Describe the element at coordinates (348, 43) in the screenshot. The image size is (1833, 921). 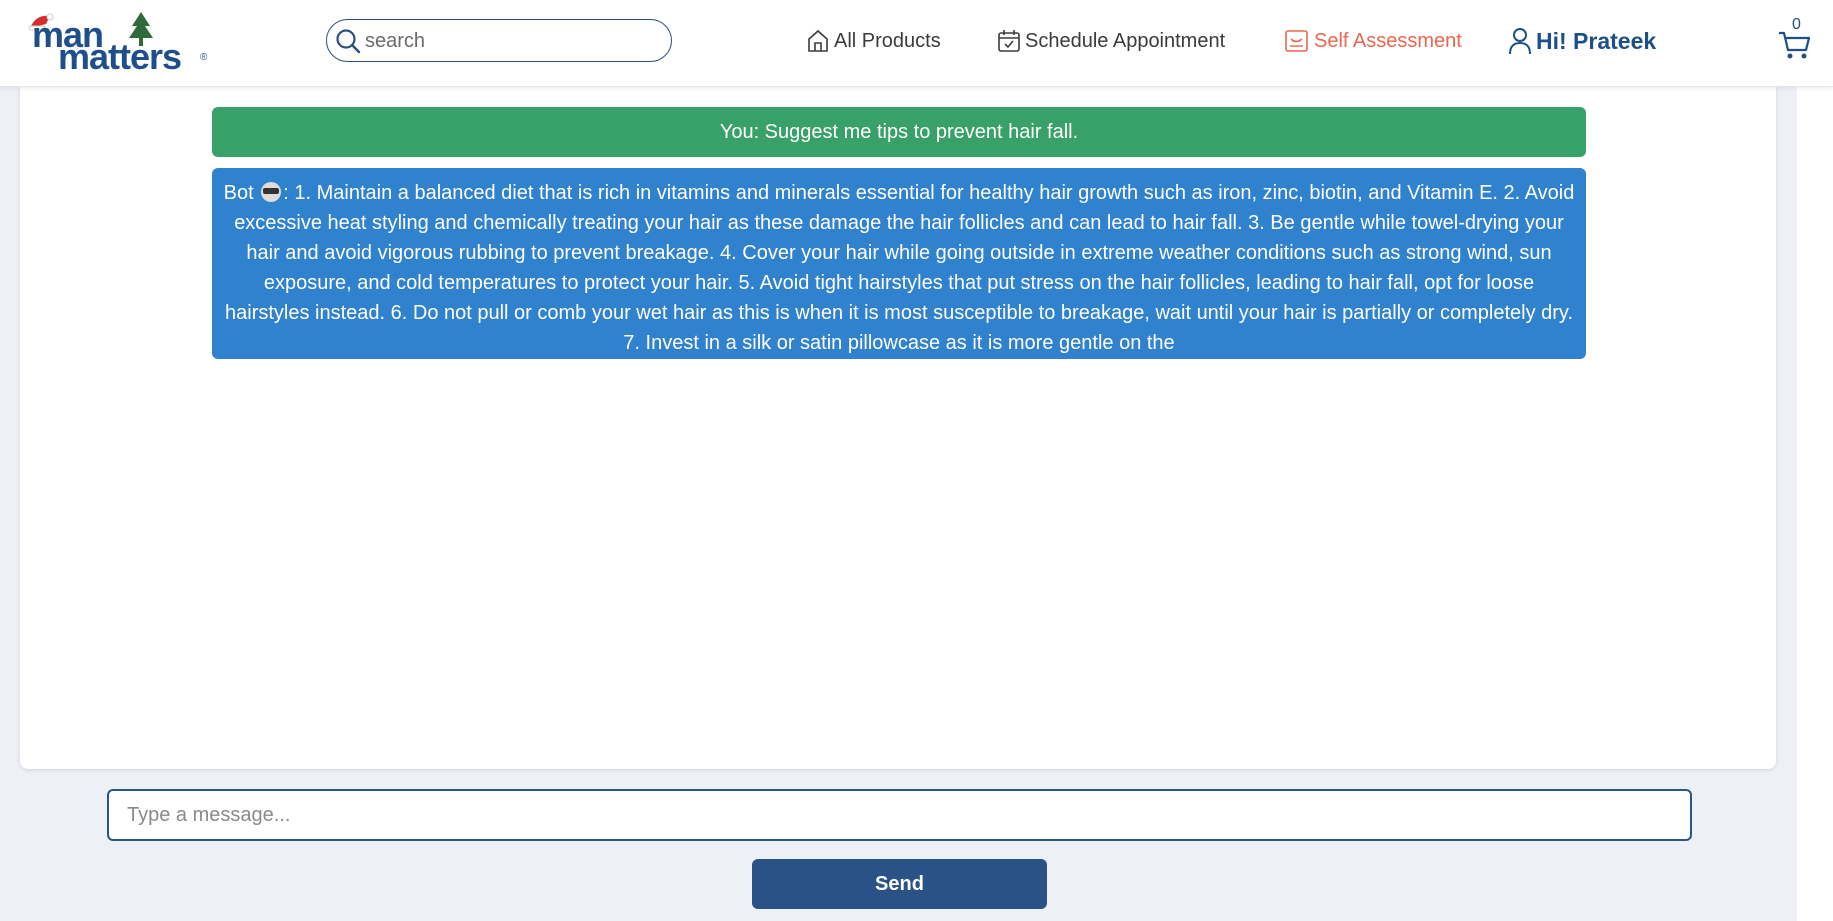
I see `search-icon` at that location.